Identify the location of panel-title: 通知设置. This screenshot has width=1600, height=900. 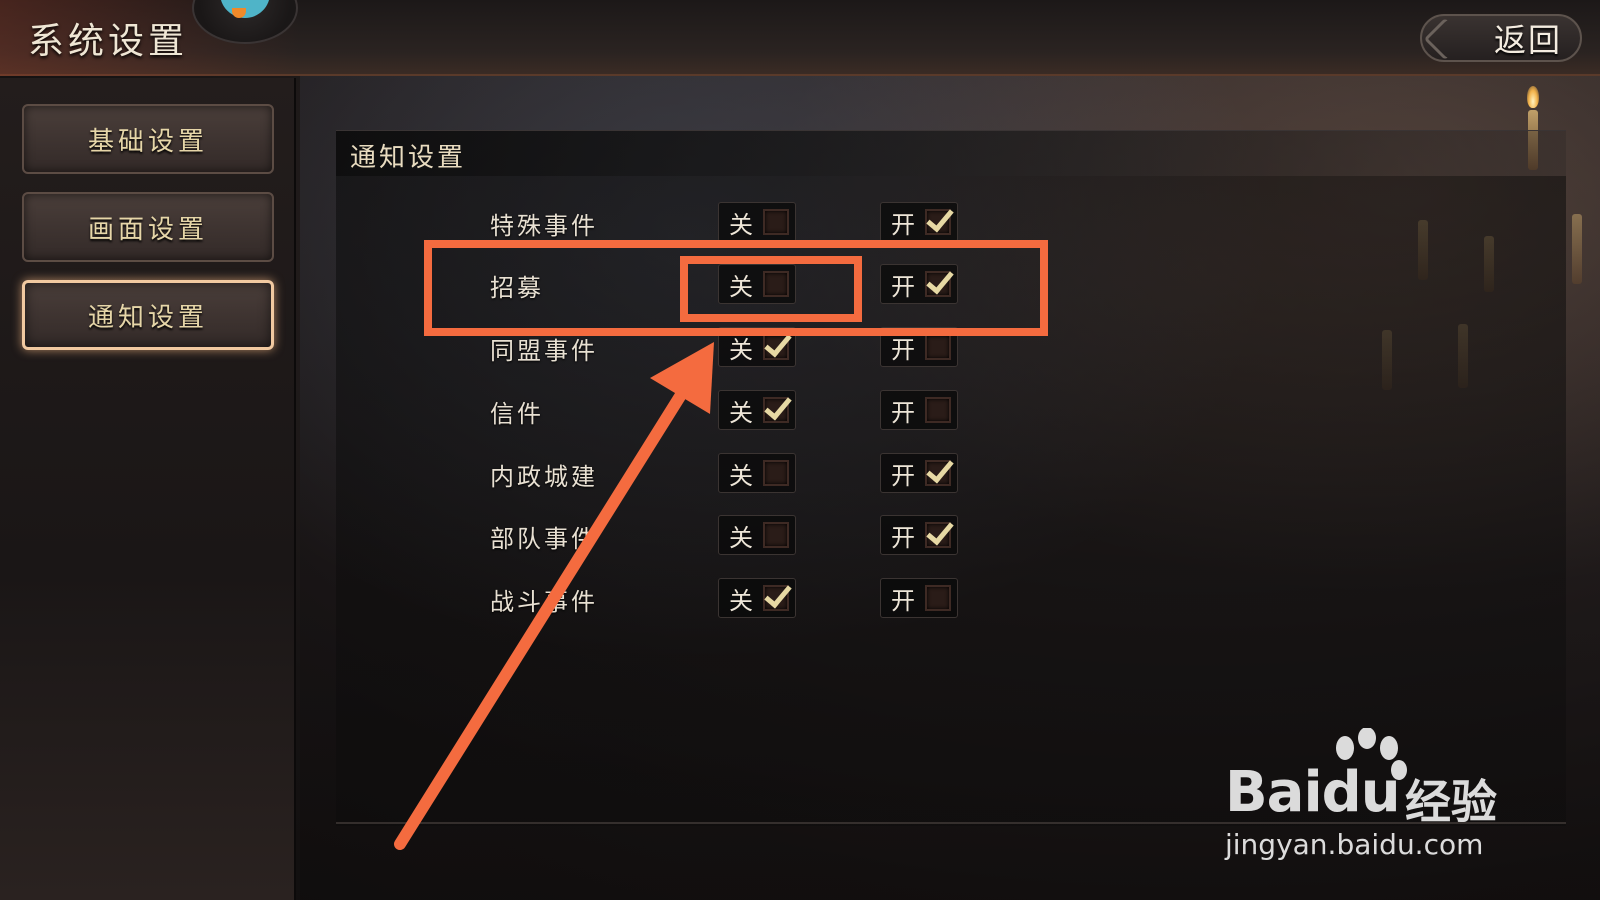
(408, 158).